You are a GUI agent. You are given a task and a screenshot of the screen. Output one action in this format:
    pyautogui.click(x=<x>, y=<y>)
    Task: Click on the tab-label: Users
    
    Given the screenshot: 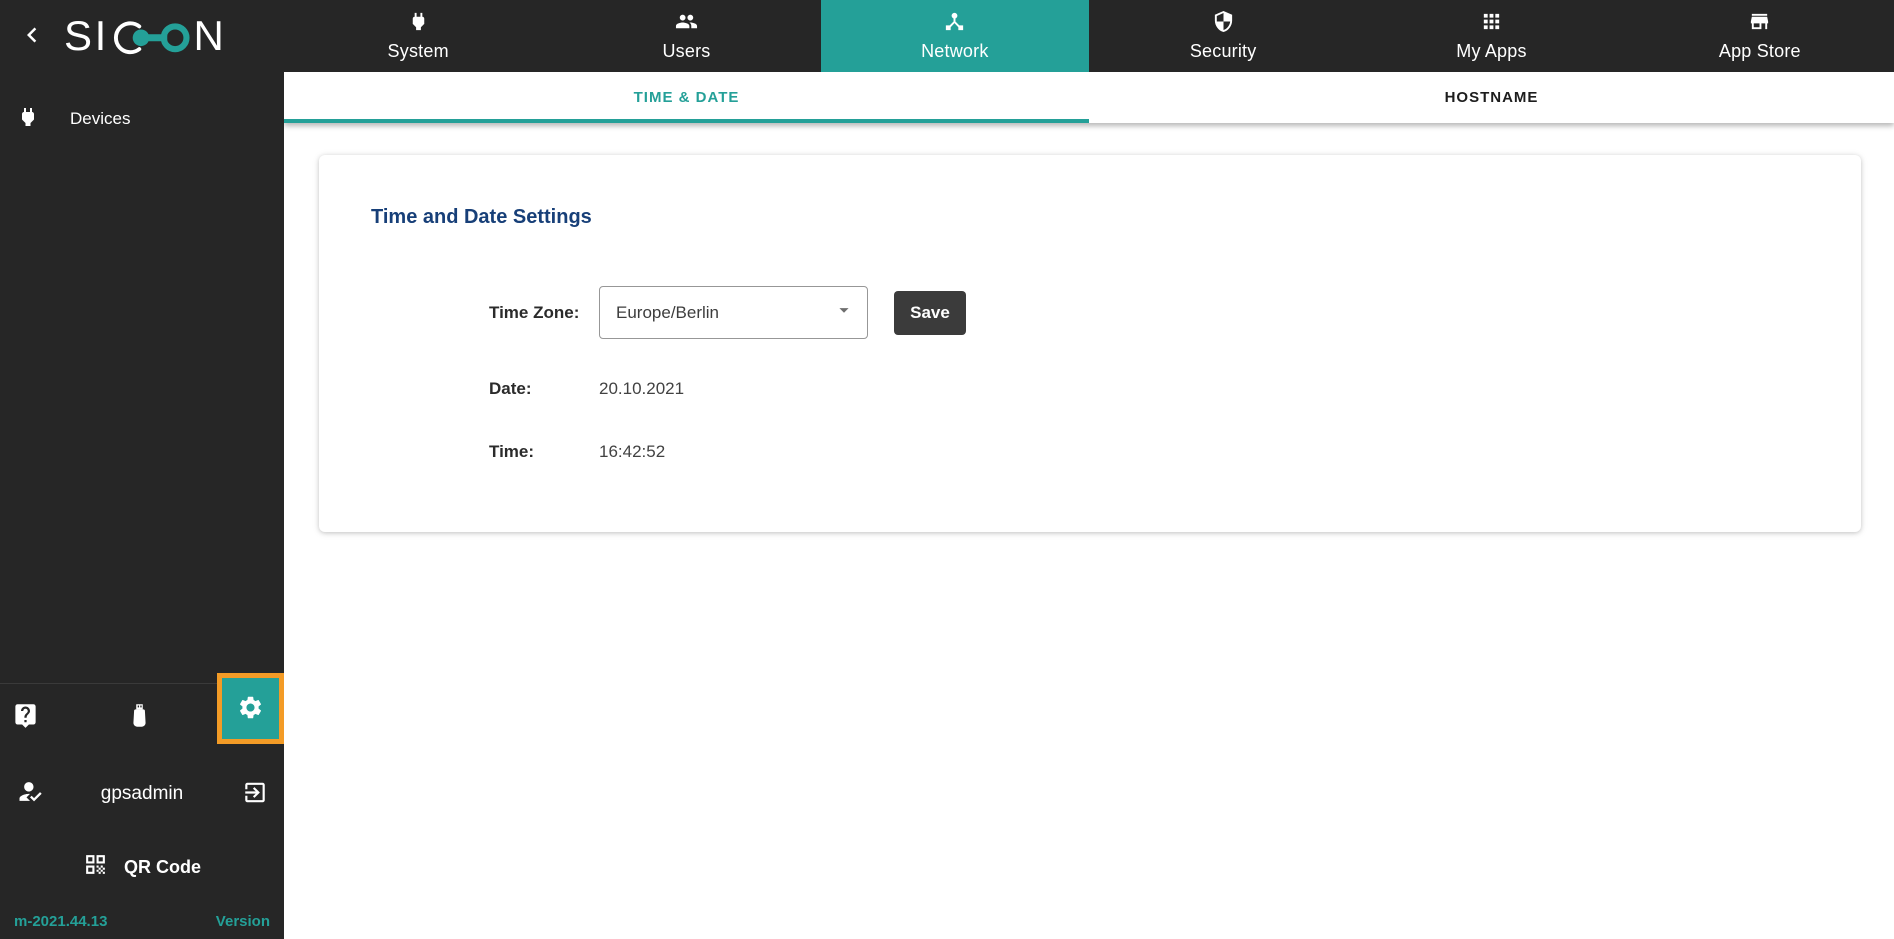 What is the action you would take?
    pyautogui.click(x=686, y=51)
    